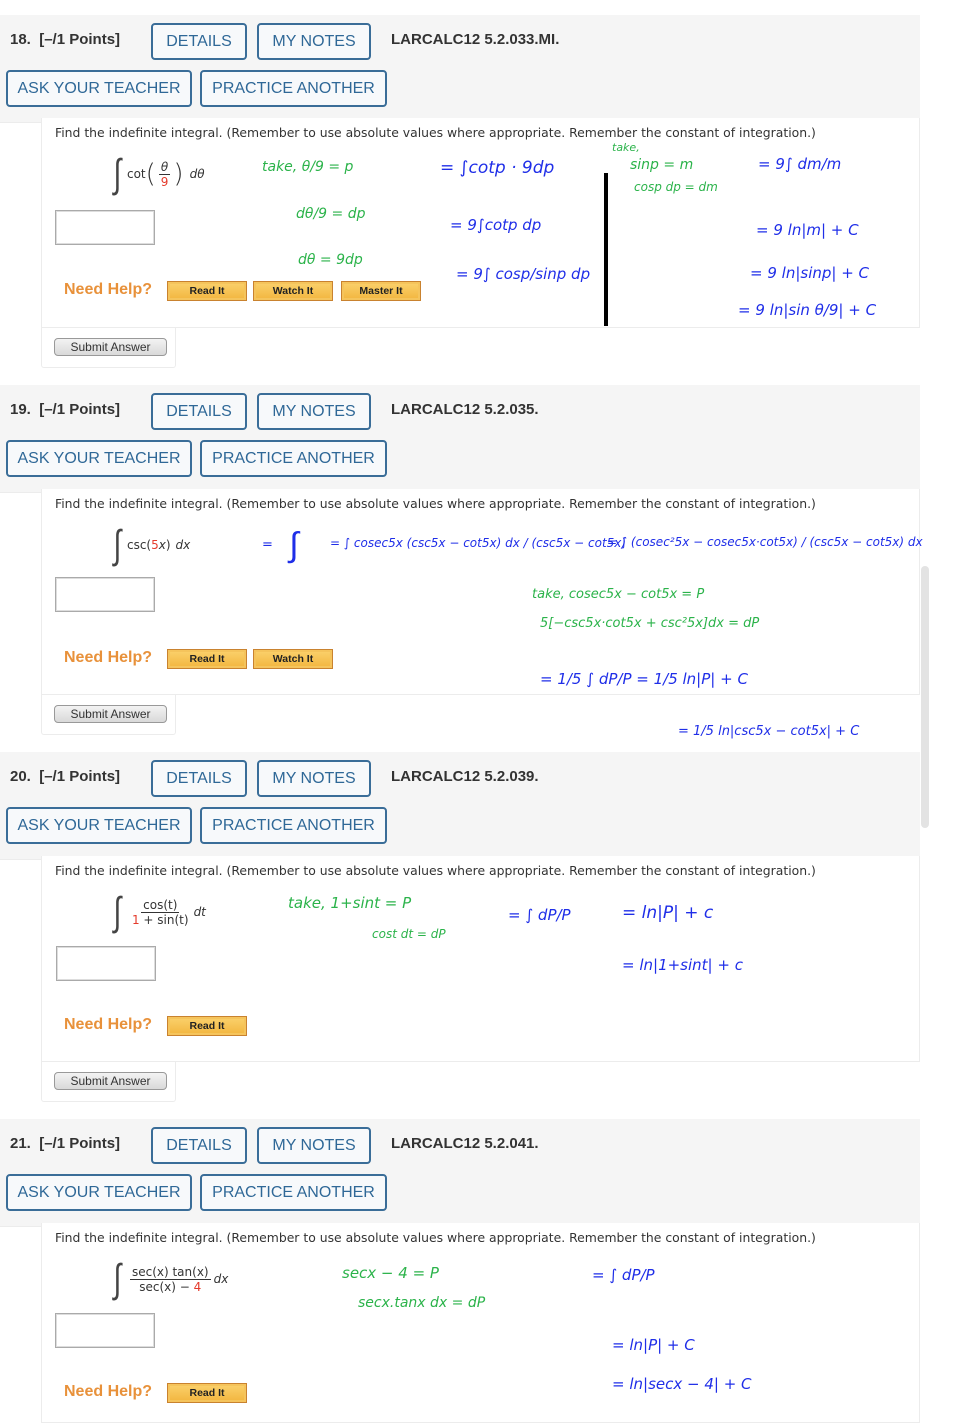 Image resolution: width=965 pixels, height=1423 pixels. What do you see at coordinates (422, 1303) in the screenshot?
I see `handwritten-note: secx.tanx dx = dP` at bounding box center [422, 1303].